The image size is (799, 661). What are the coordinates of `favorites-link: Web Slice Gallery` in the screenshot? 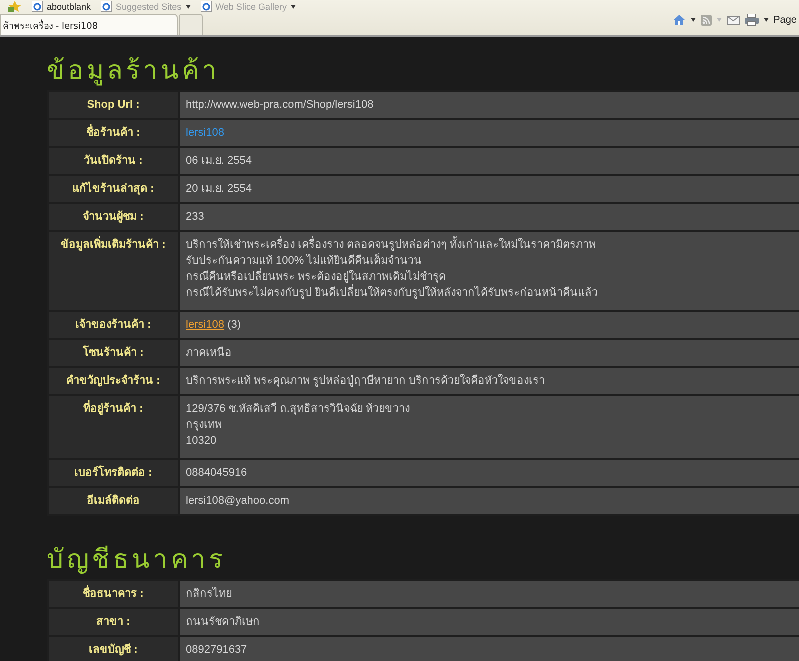 It's located at (251, 7).